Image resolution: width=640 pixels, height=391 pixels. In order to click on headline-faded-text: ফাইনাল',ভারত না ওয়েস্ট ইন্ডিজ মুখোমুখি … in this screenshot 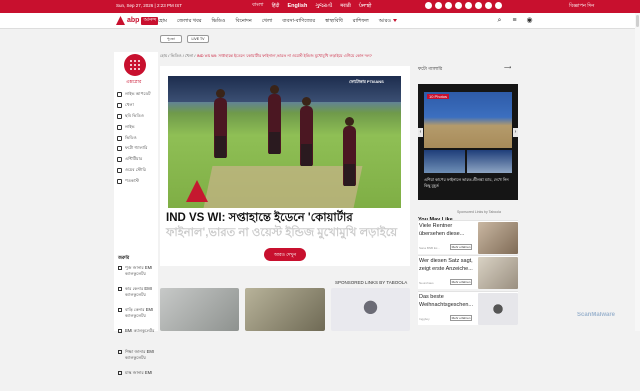, I will do `click(282, 232)`.